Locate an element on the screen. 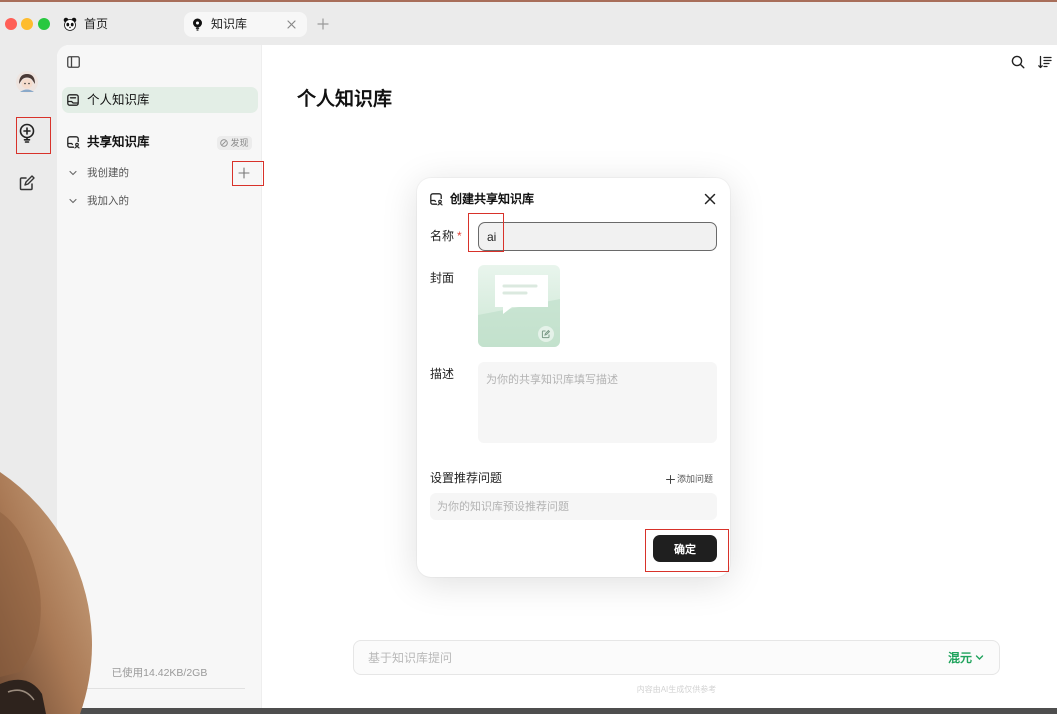  avatar is located at coordinates (27, 82).